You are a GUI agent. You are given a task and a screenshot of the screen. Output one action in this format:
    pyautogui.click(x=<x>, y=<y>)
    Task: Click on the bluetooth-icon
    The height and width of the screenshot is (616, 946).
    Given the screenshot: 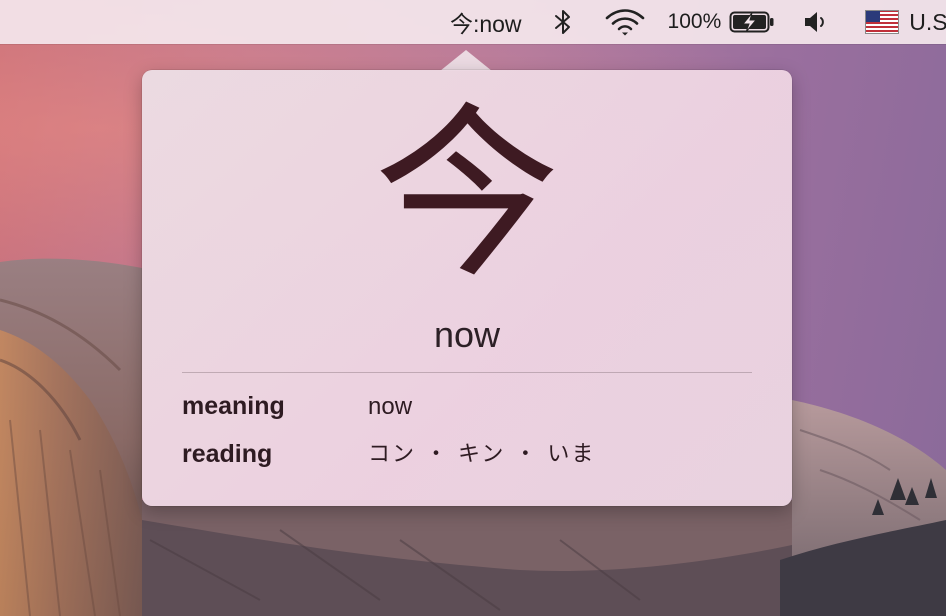 What is the action you would take?
    pyautogui.click(x=562, y=22)
    